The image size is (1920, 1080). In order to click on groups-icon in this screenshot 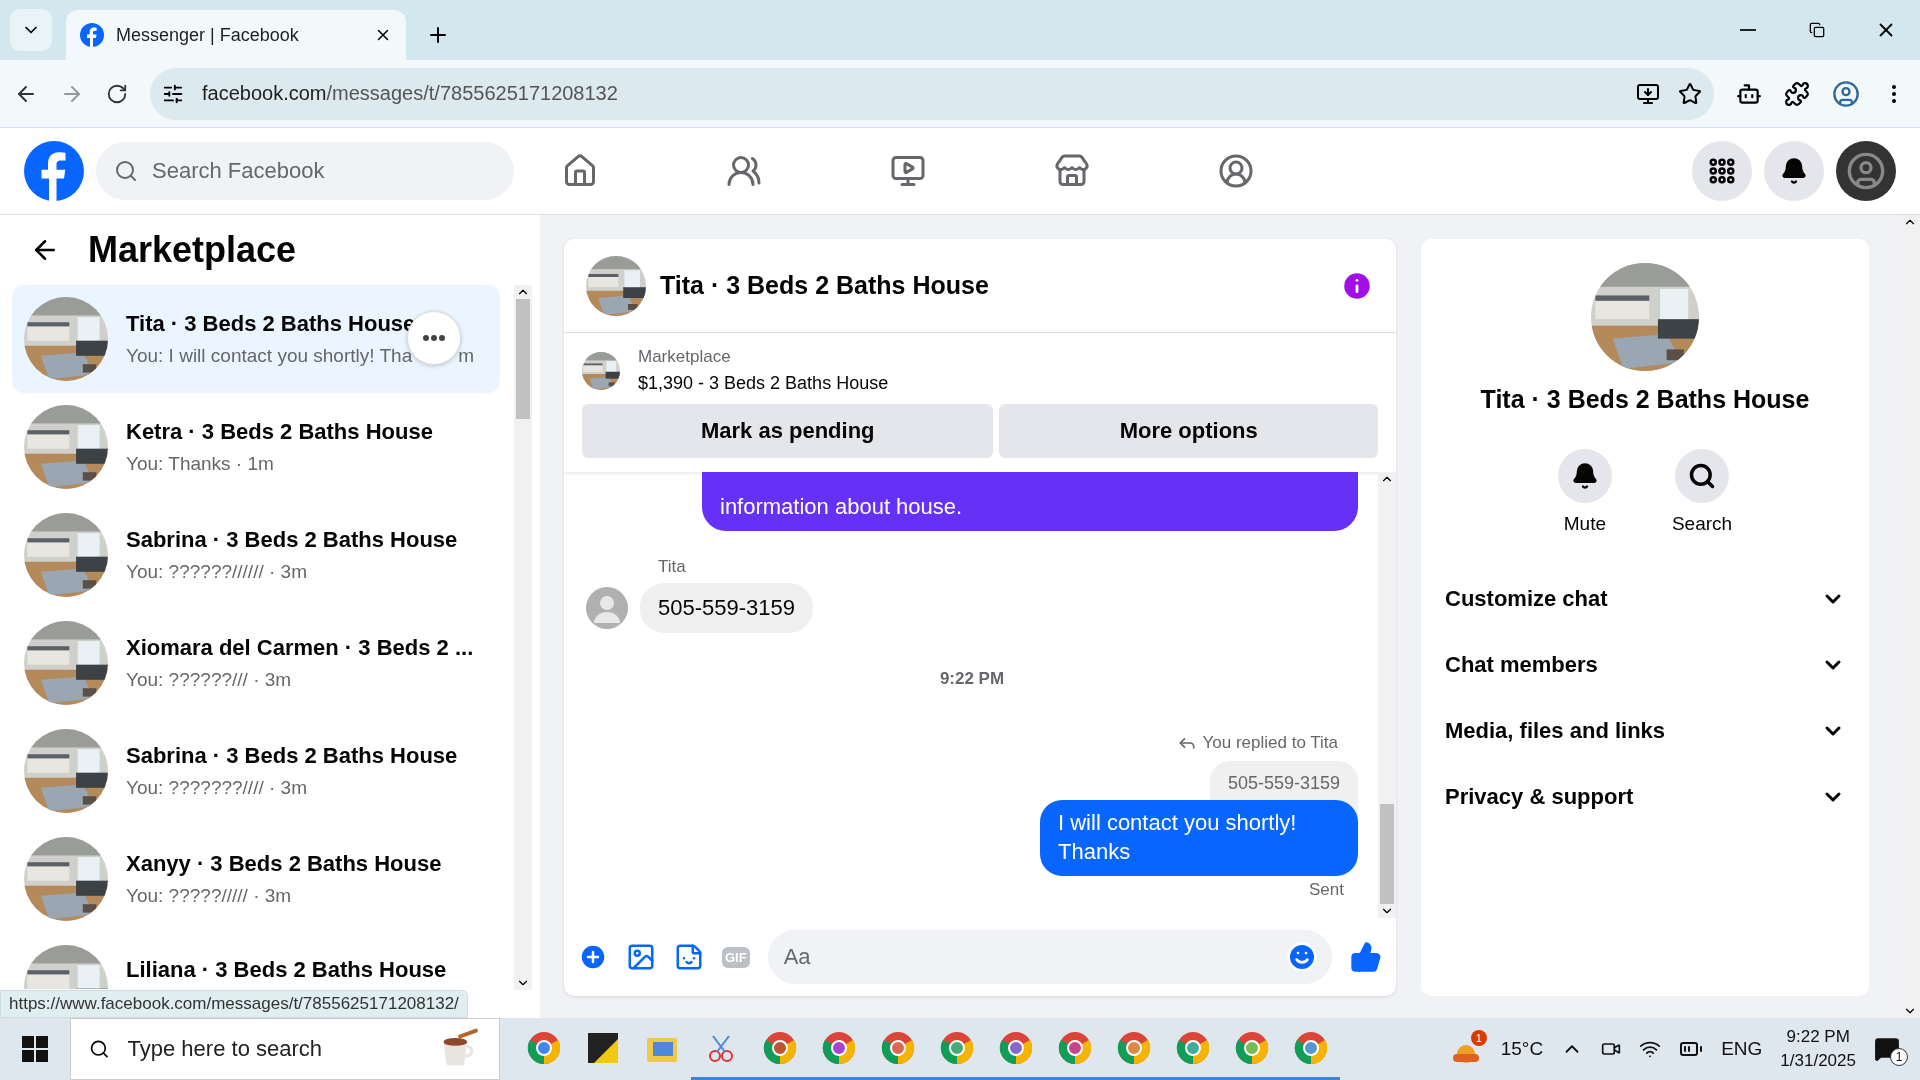, I will do `click(1236, 171)`.